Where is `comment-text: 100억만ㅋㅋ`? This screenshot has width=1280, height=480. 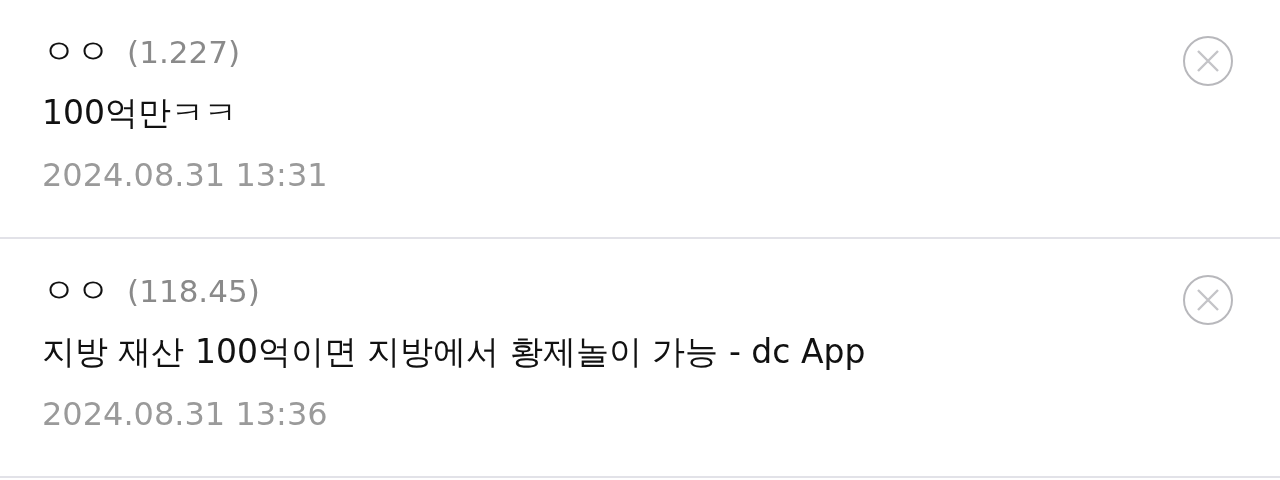 comment-text: 100억만ㅋㅋ is located at coordinates (140, 113).